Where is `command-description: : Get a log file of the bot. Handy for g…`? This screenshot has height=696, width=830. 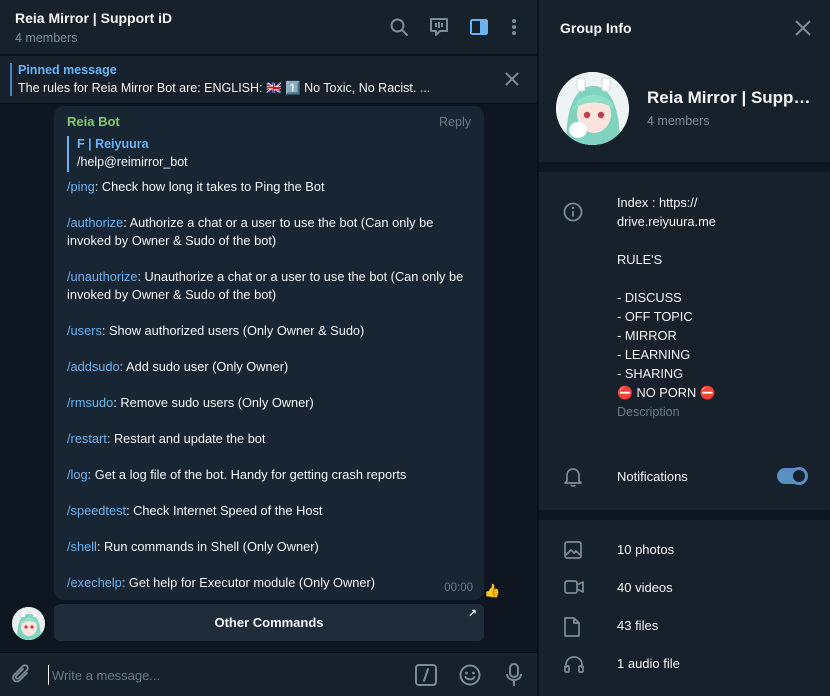
command-description: : Get a log file of the bot. Handy for g… is located at coordinates (247, 474).